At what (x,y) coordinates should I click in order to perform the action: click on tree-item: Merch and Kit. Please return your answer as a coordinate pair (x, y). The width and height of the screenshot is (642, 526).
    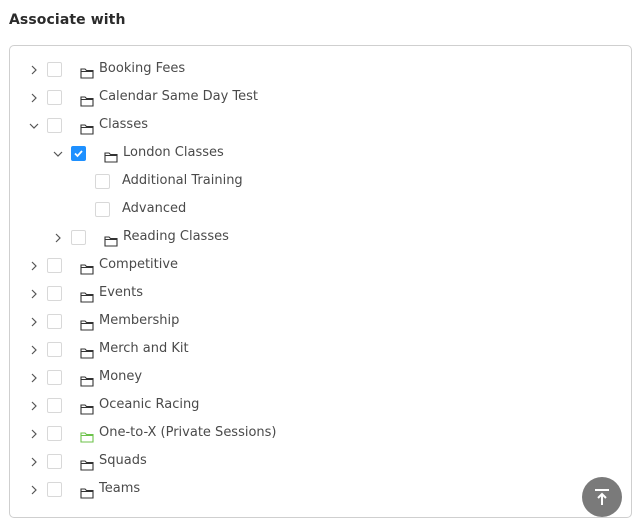
    Looking at the image, I should click on (310, 350).